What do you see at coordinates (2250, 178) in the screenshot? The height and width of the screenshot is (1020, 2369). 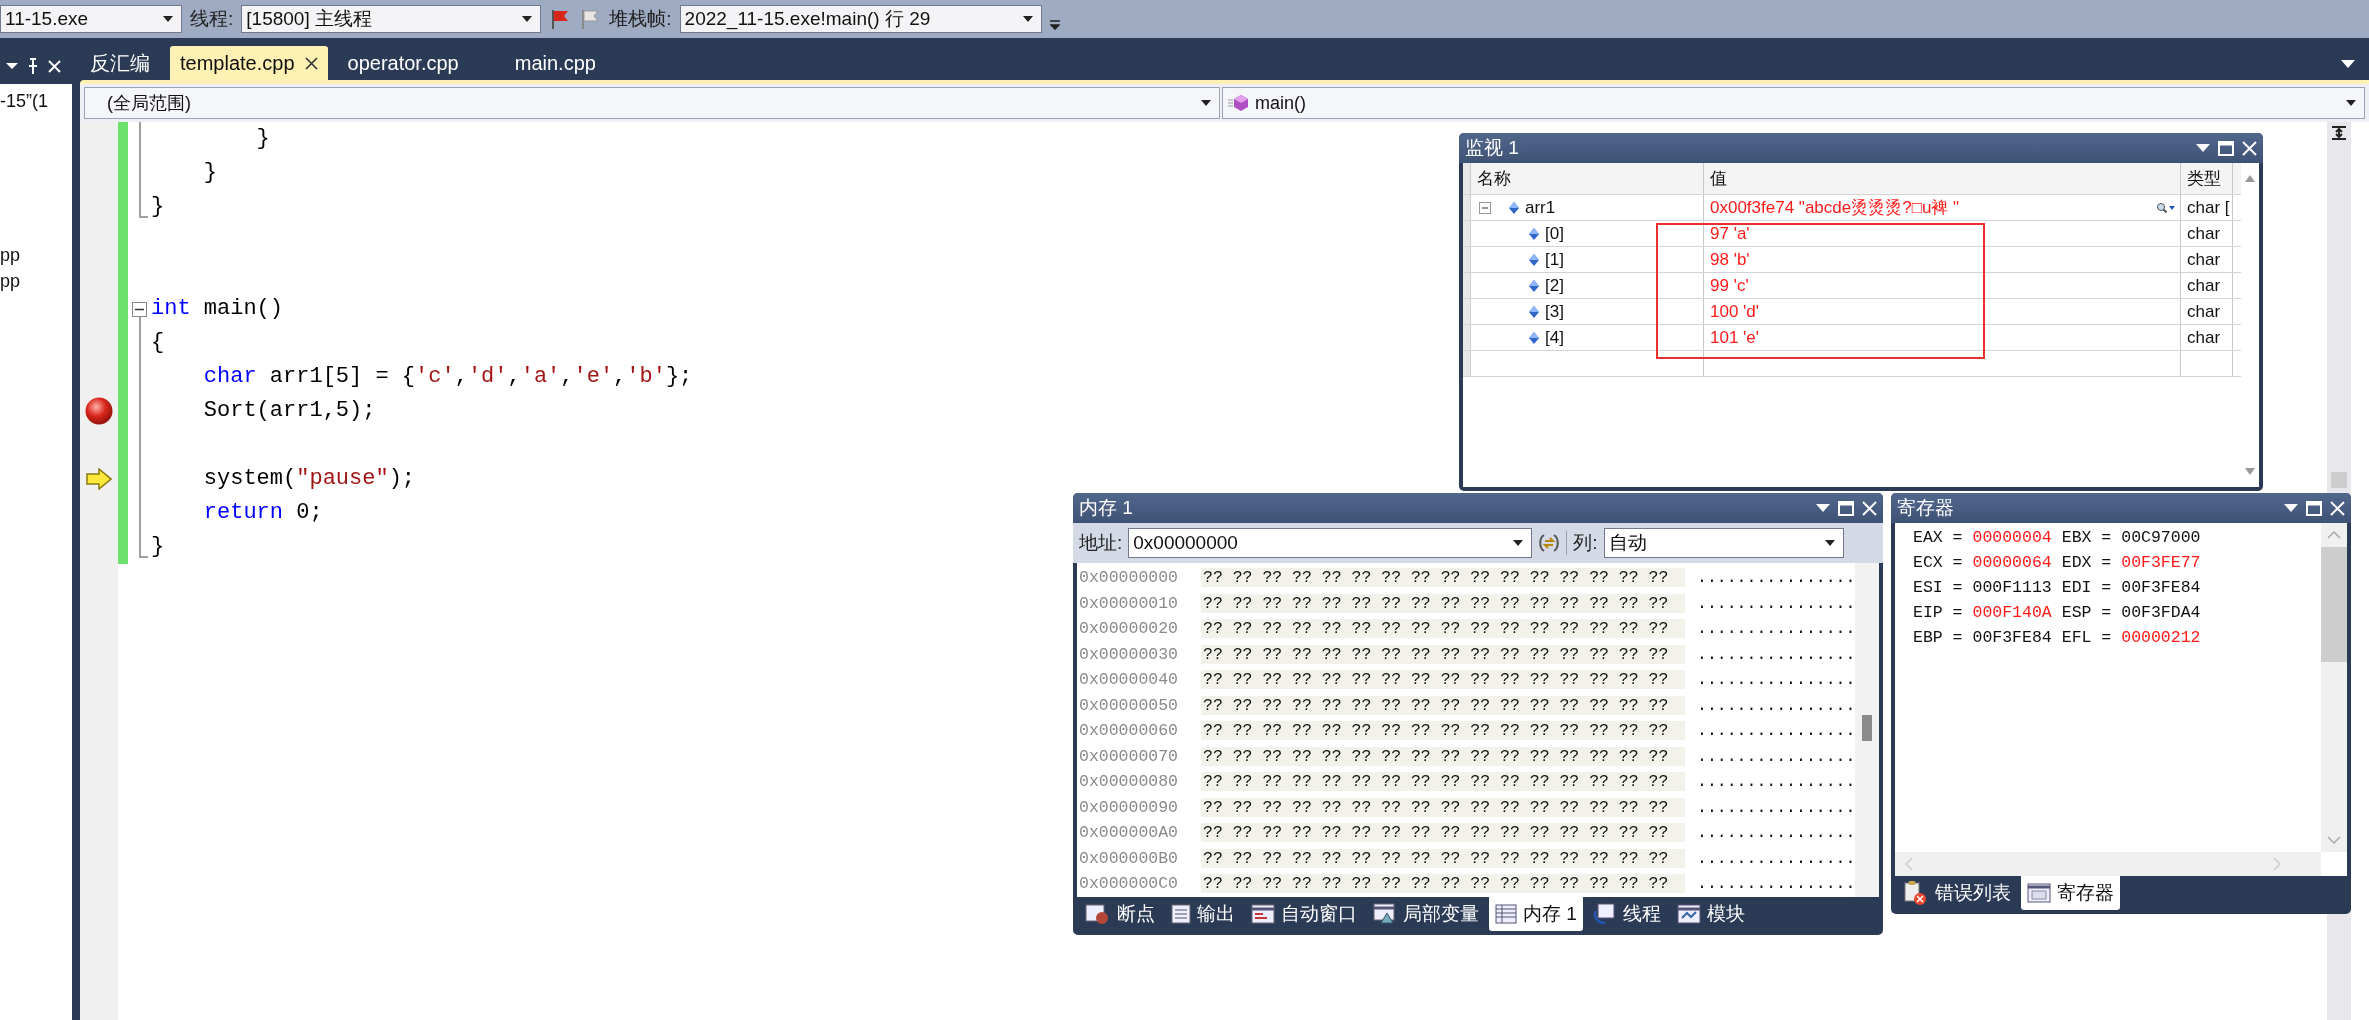 I see `scroll-up-icon` at bounding box center [2250, 178].